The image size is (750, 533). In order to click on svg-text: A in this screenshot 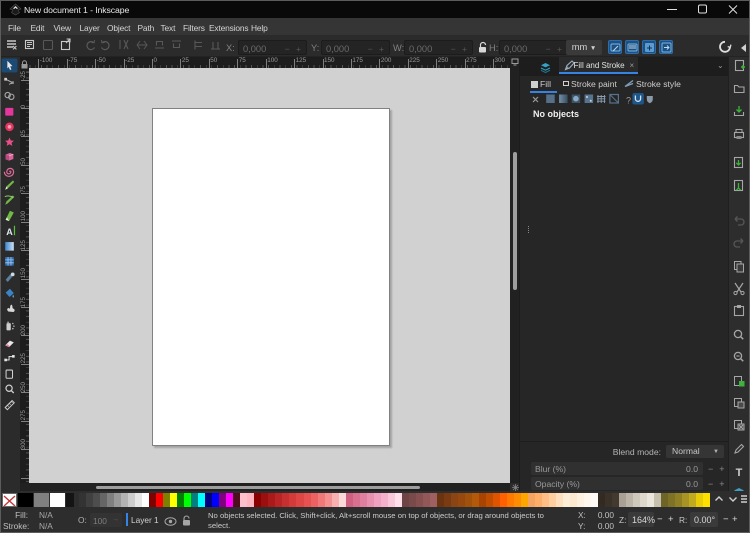, I will do `click(9, 232)`.